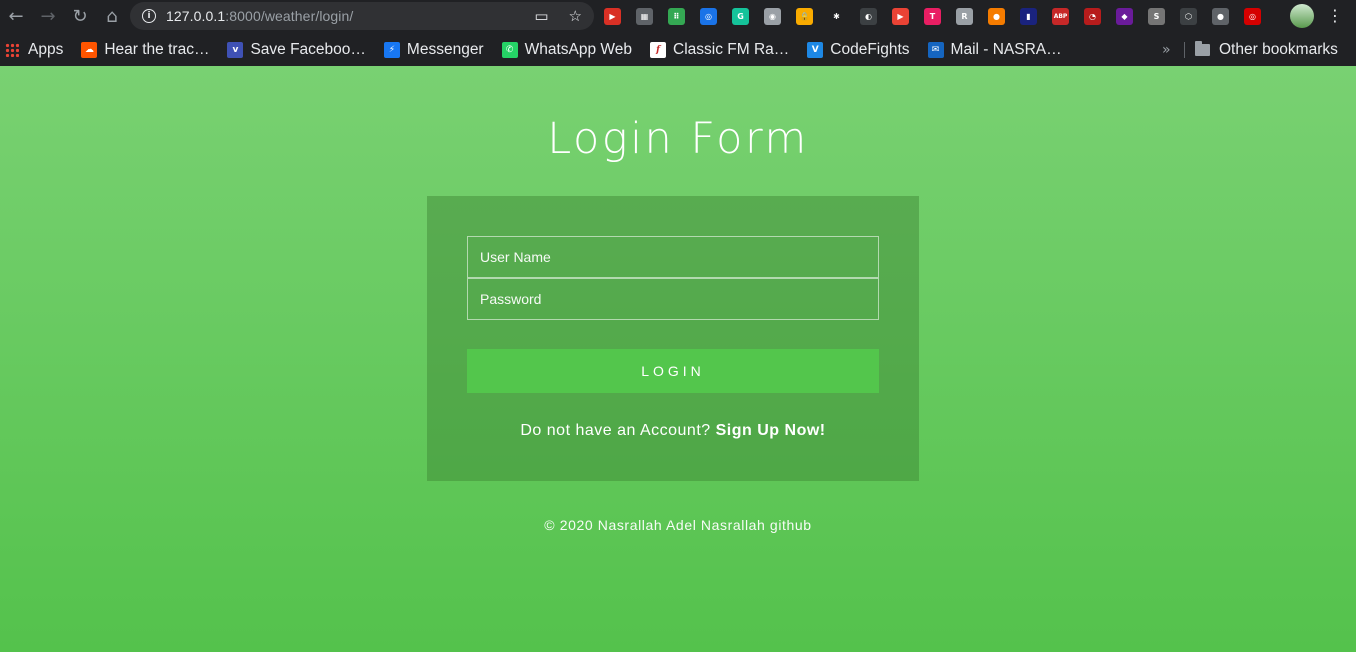  I want to click on username-input, so click(673, 257).